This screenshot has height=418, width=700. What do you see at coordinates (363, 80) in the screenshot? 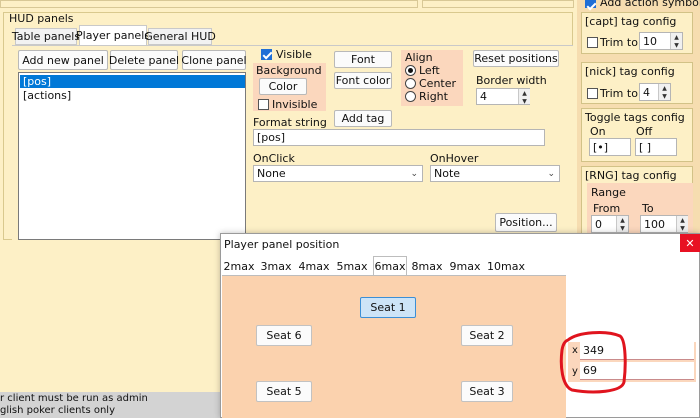
I see `font-color-button: Font color` at bounding box center [363, 80].